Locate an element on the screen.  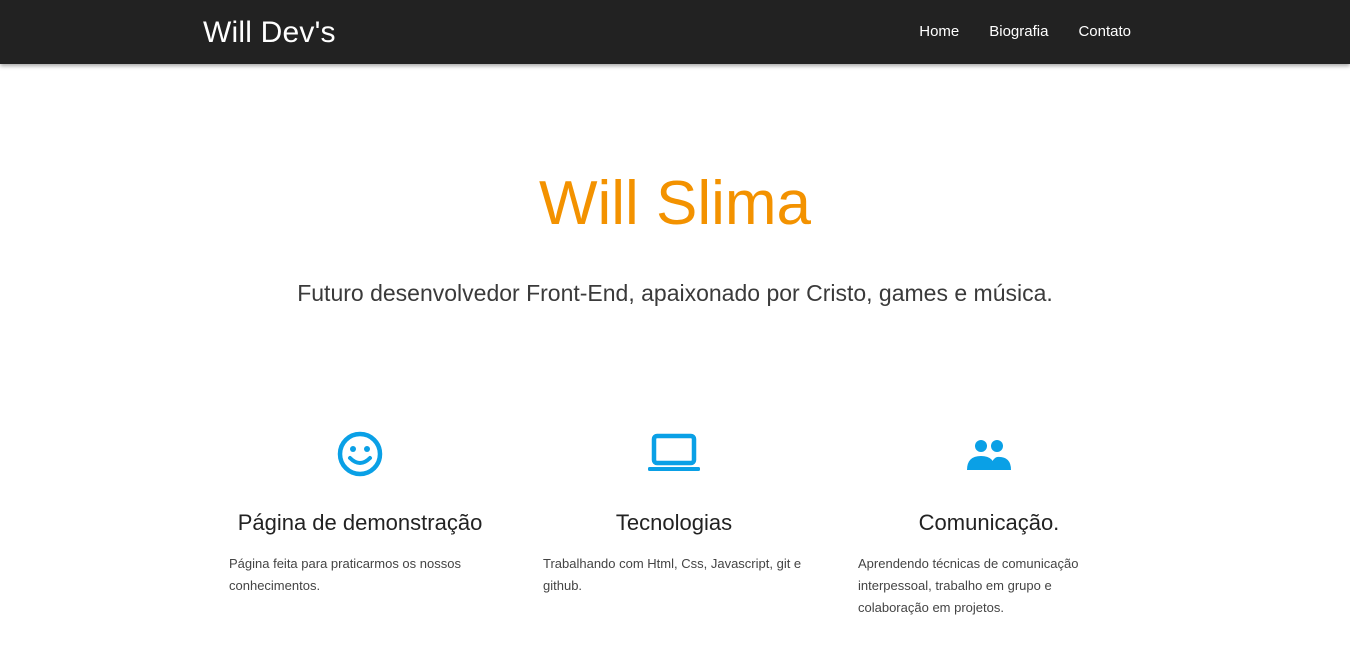
nav-link-biografia: Biografia is located at coordinates (1018, 32).